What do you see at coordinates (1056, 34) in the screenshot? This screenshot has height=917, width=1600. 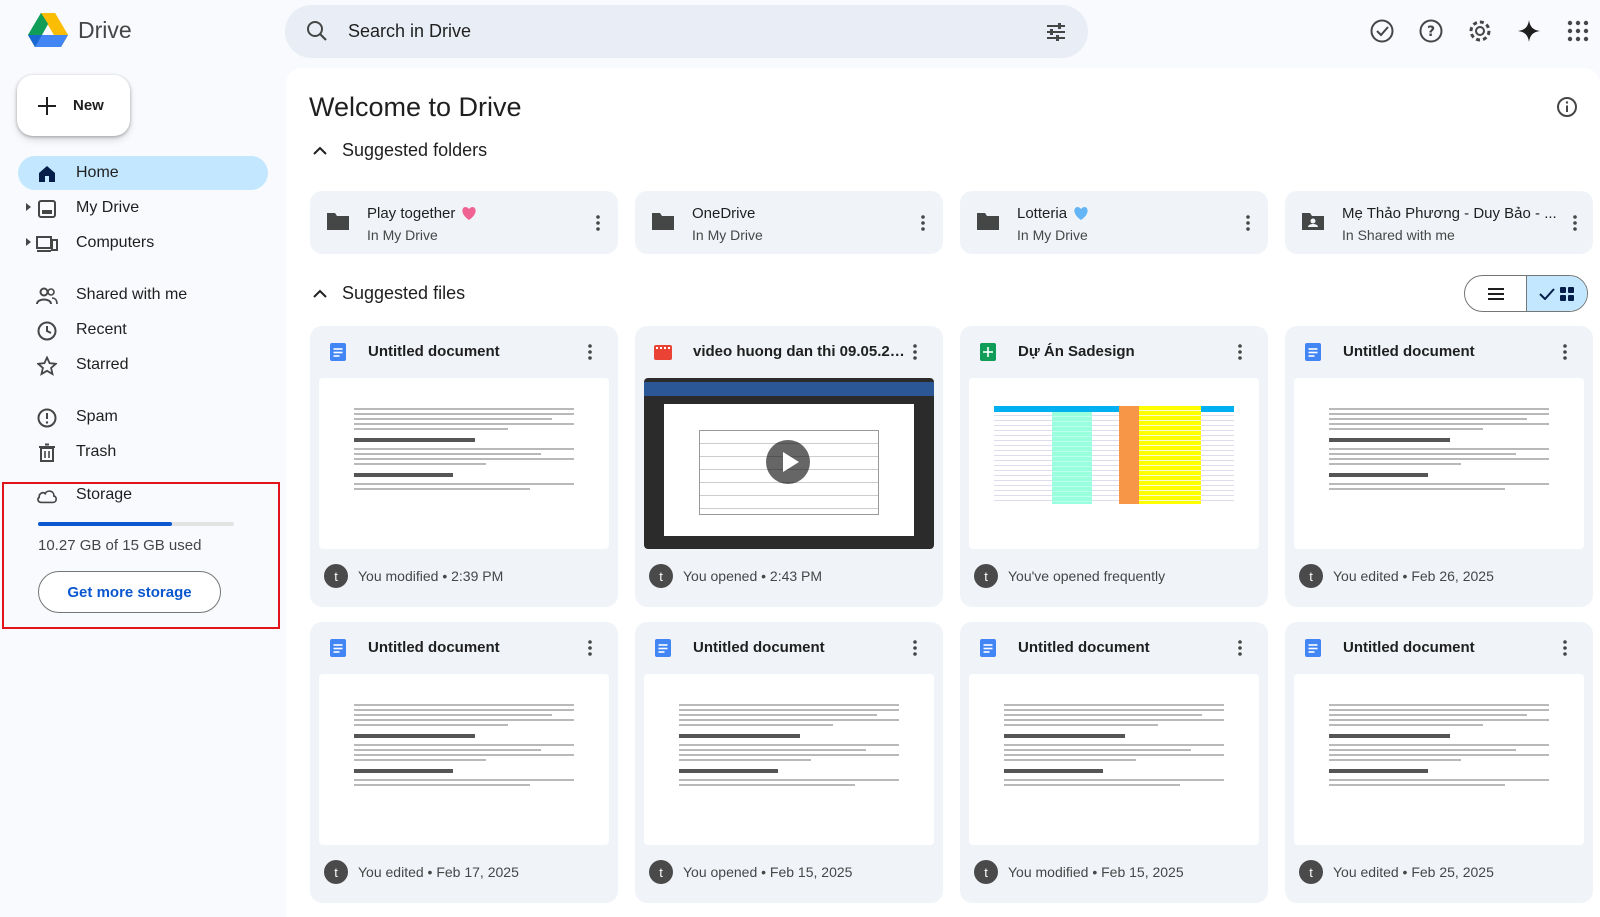 I see `search-options-icon` at bounding box center [1056, 34].